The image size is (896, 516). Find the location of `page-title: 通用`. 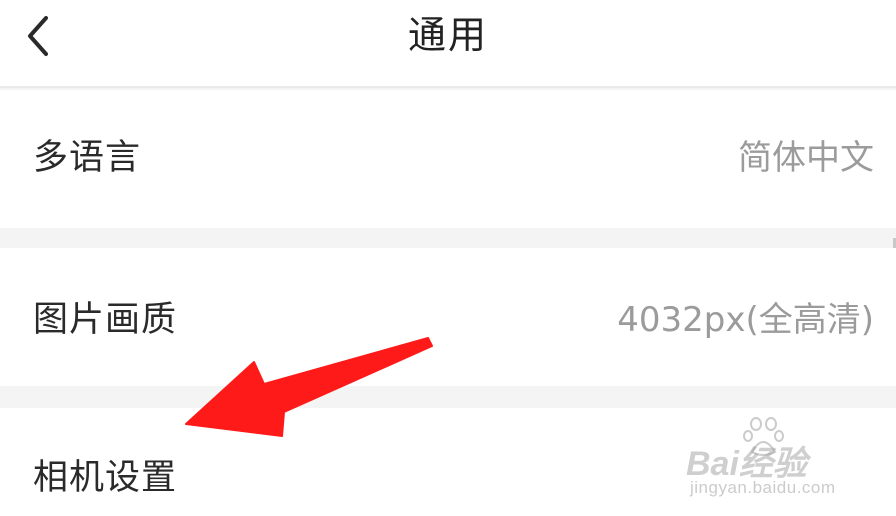

page-title: 通用 is located at coordinates (447, 35).